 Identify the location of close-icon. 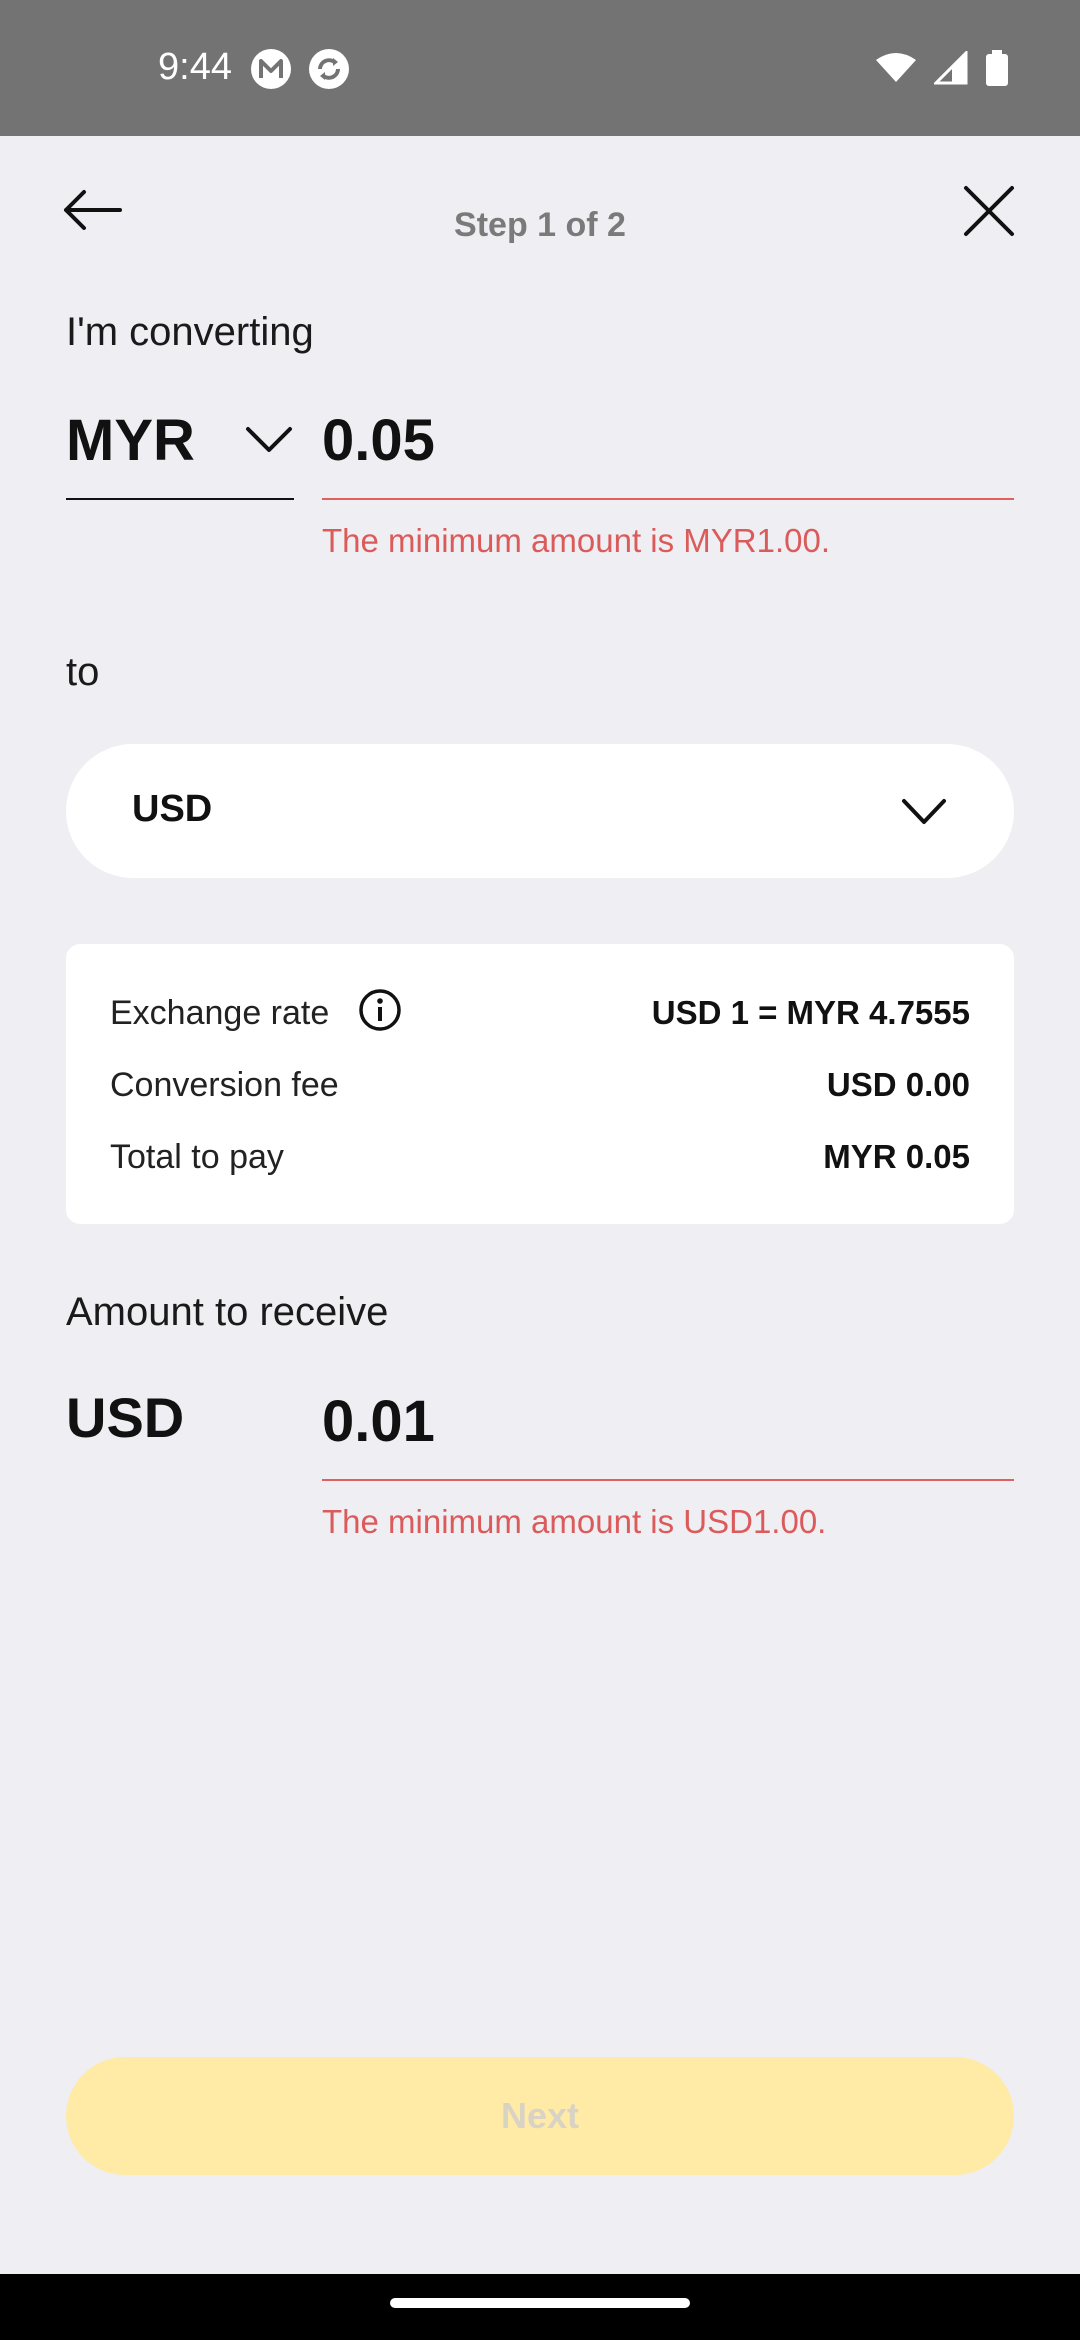
(989, 211).